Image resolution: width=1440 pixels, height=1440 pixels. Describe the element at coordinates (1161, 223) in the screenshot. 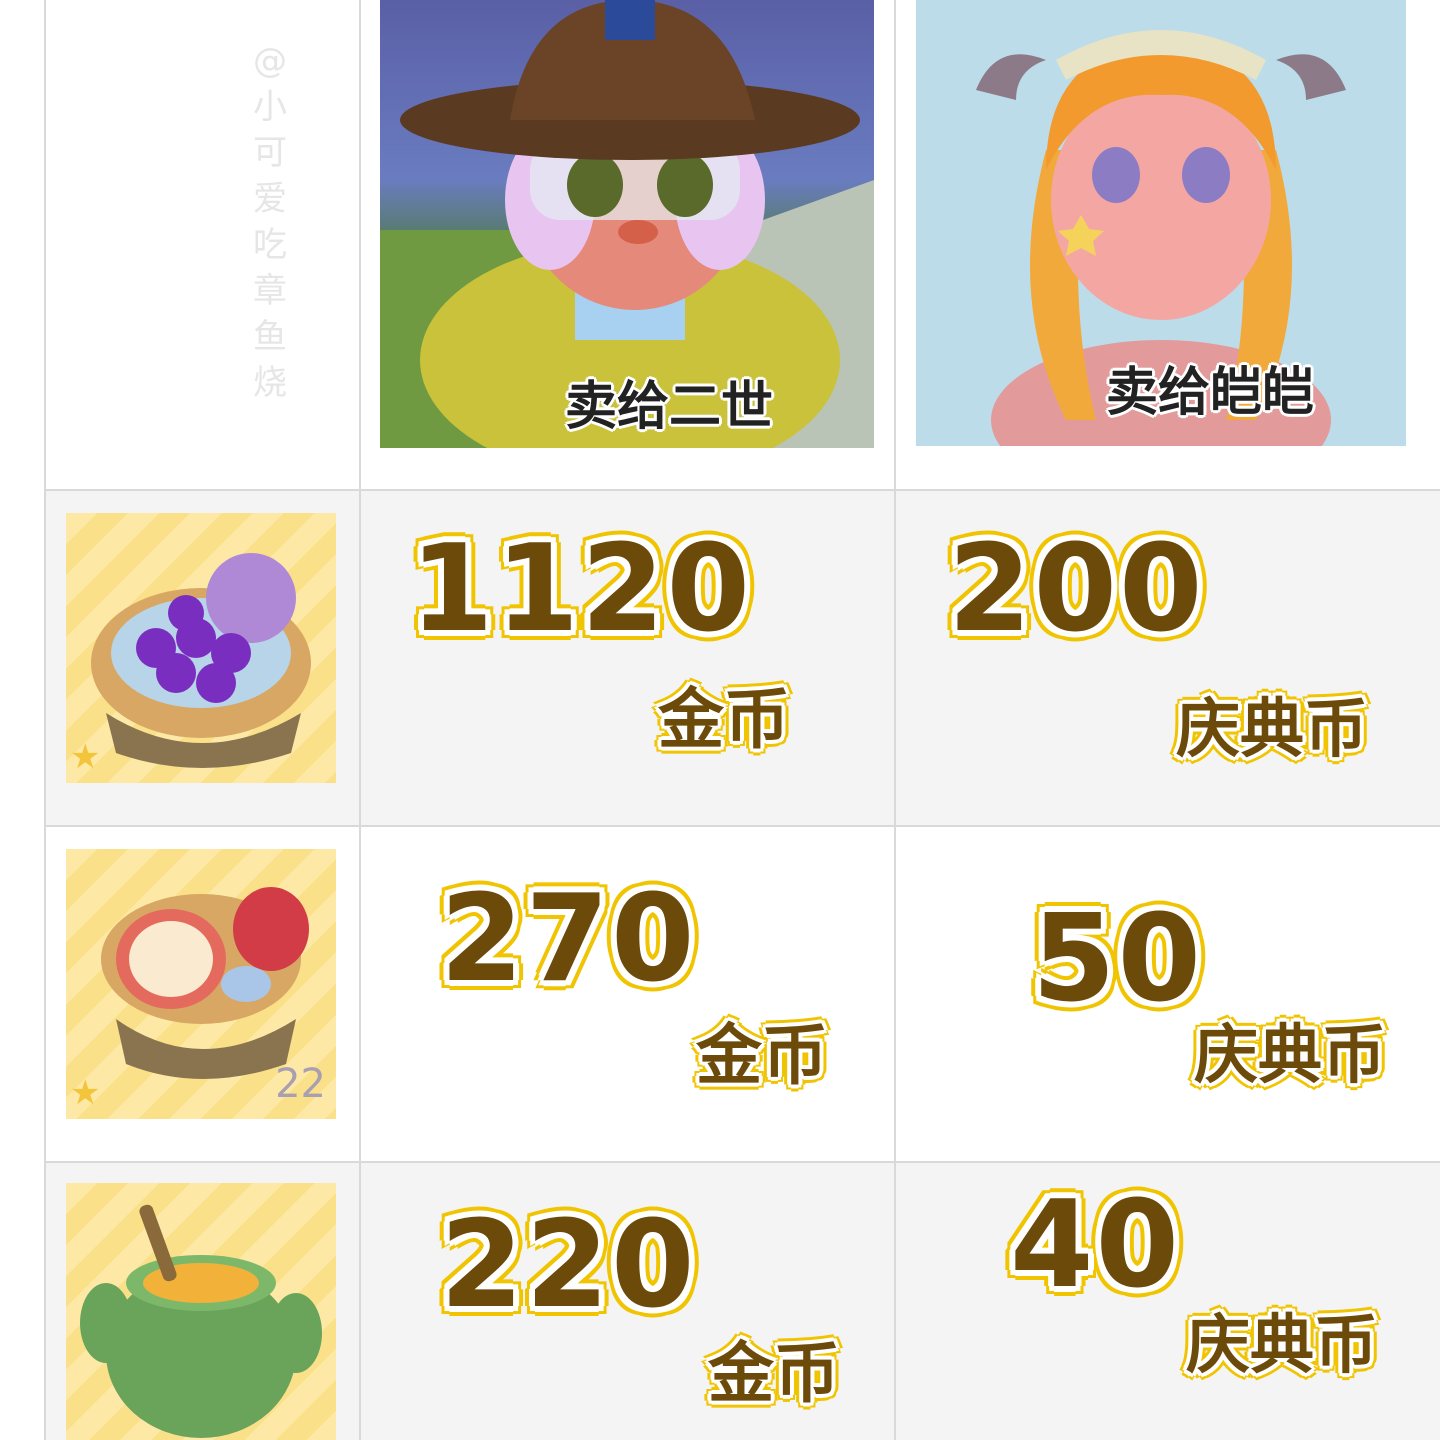

I see `portrait-aiai: 卖给皑皑` at that location.